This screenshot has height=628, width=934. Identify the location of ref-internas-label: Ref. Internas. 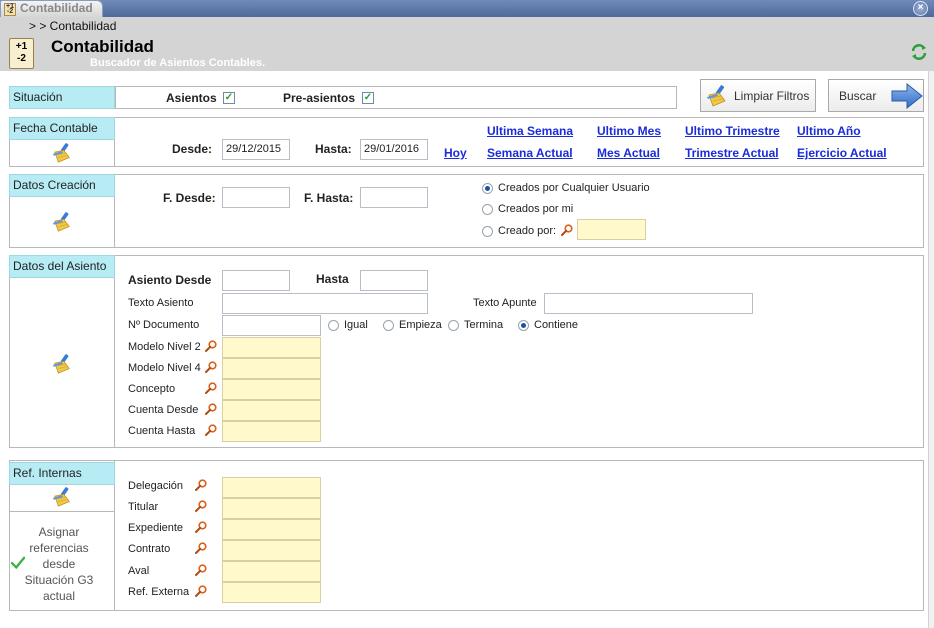
(62, 473).